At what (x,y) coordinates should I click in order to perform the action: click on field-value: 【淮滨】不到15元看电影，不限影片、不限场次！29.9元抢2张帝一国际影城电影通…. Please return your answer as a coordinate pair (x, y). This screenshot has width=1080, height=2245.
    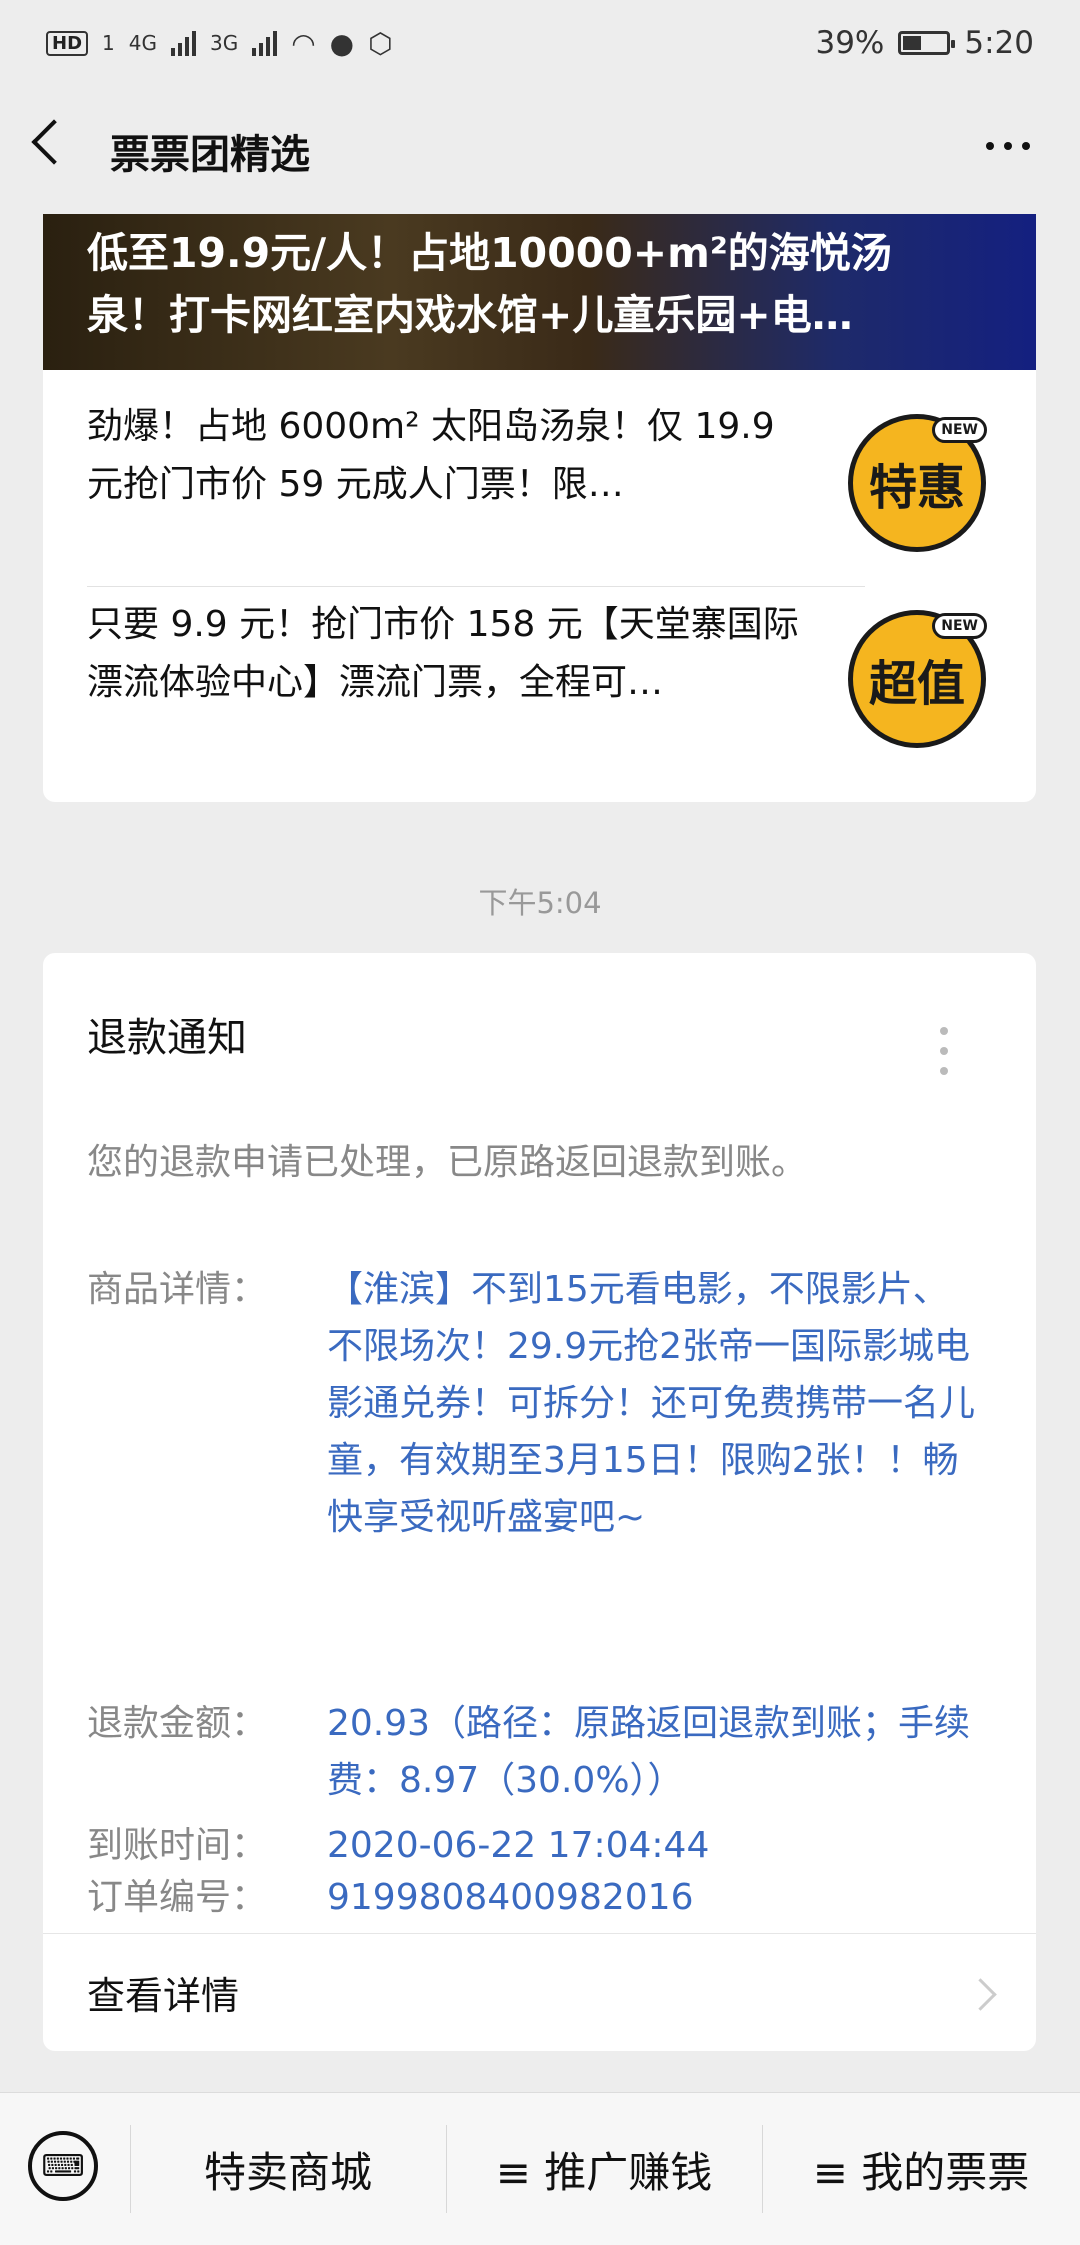
    Looking at the image, I should click on (651, 1403).